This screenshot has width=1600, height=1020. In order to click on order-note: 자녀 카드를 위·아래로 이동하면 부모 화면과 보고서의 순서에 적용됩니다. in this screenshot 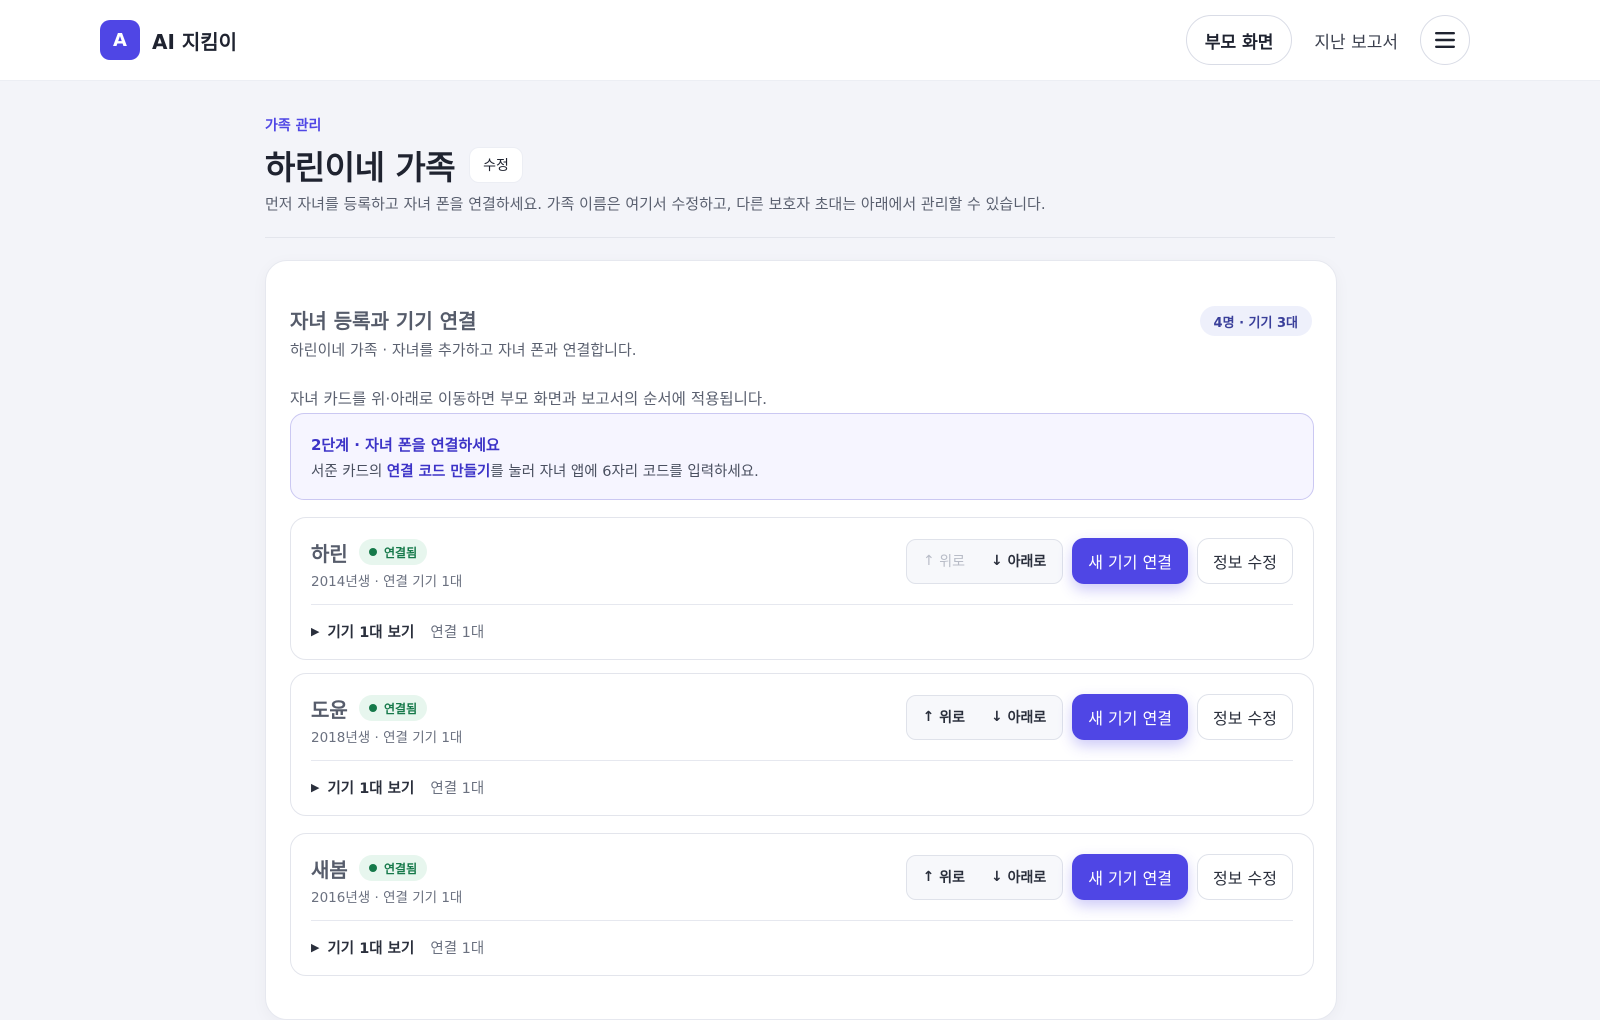, I will do `click(529, 399)`.